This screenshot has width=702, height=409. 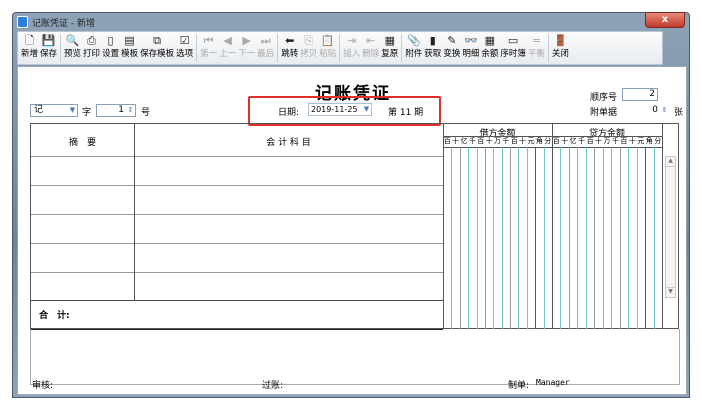 I want to click on save-icon: 💾, so click(x=48, y=40).